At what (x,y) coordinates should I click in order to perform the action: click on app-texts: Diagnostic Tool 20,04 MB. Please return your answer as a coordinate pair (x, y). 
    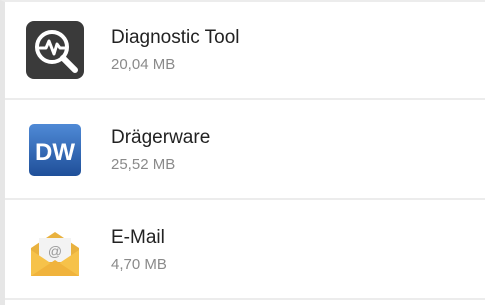
    Looking at the image, I should click on (175, 50).